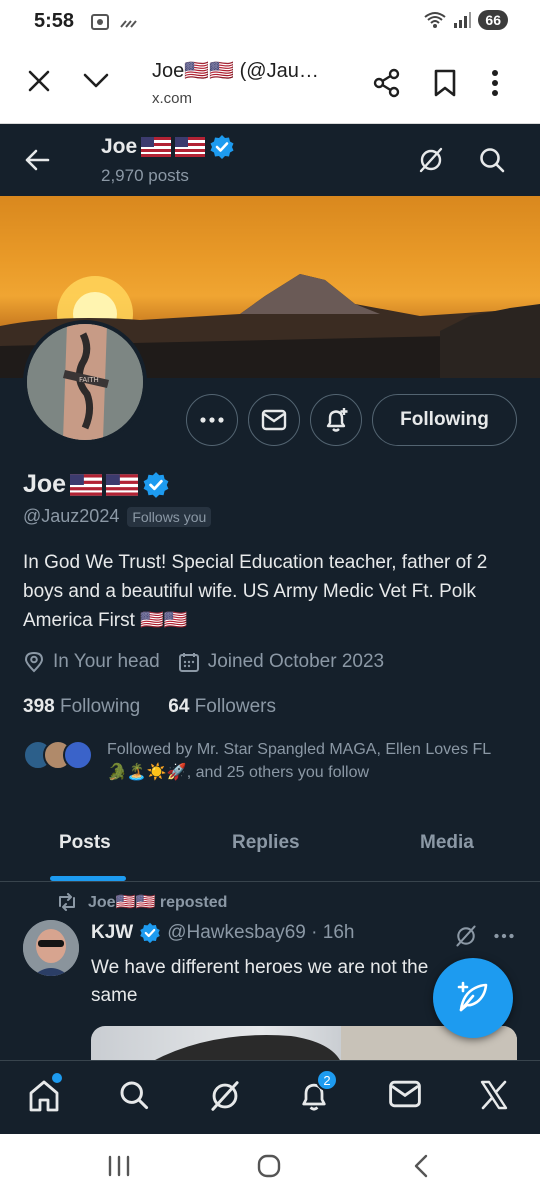 The image size is (540, 1200). I want to click on page-domain: x.com, so click(172, 98).